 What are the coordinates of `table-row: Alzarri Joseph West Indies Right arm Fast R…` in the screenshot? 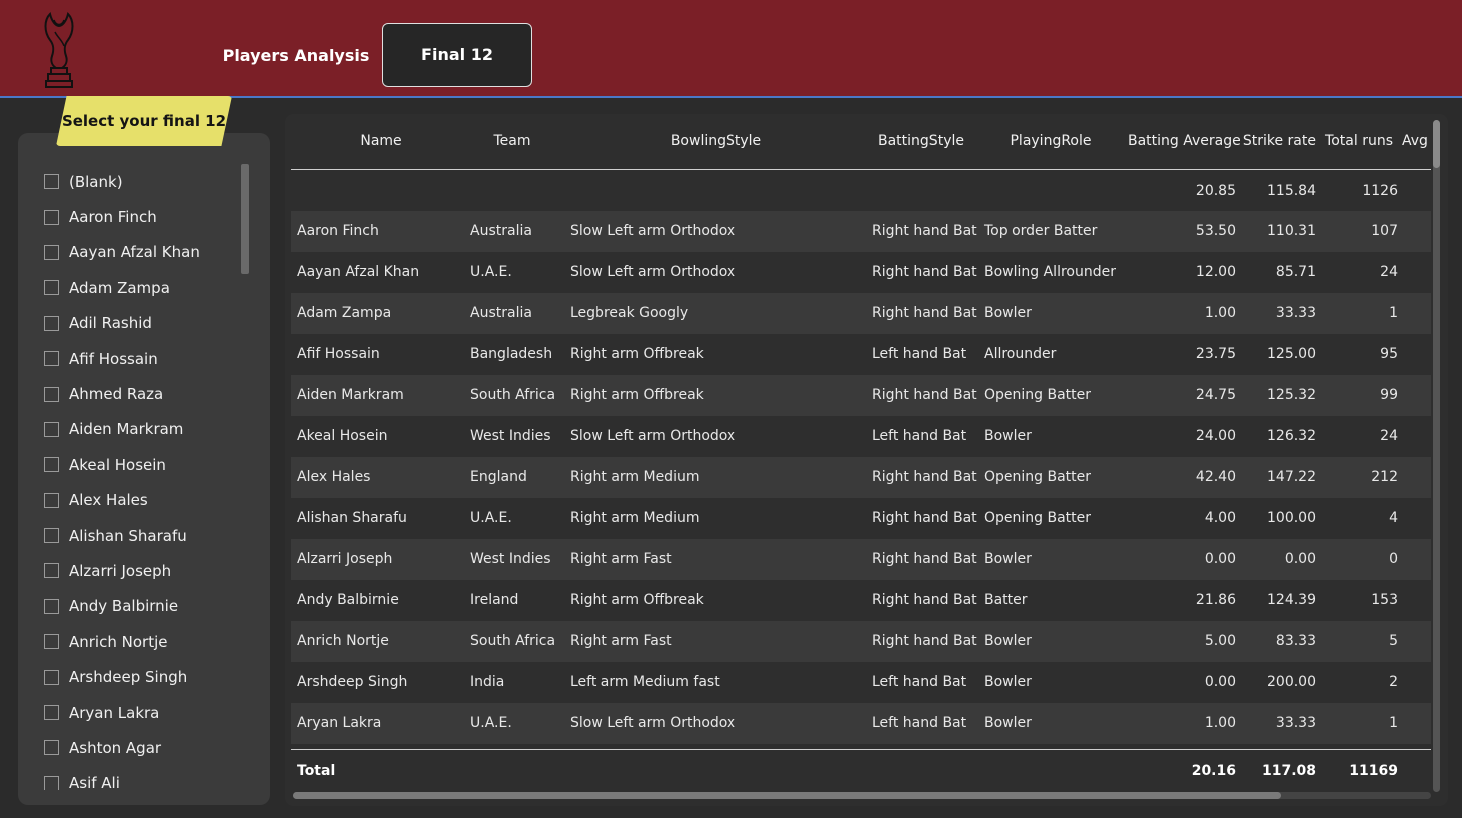 It's located at (861, 559).